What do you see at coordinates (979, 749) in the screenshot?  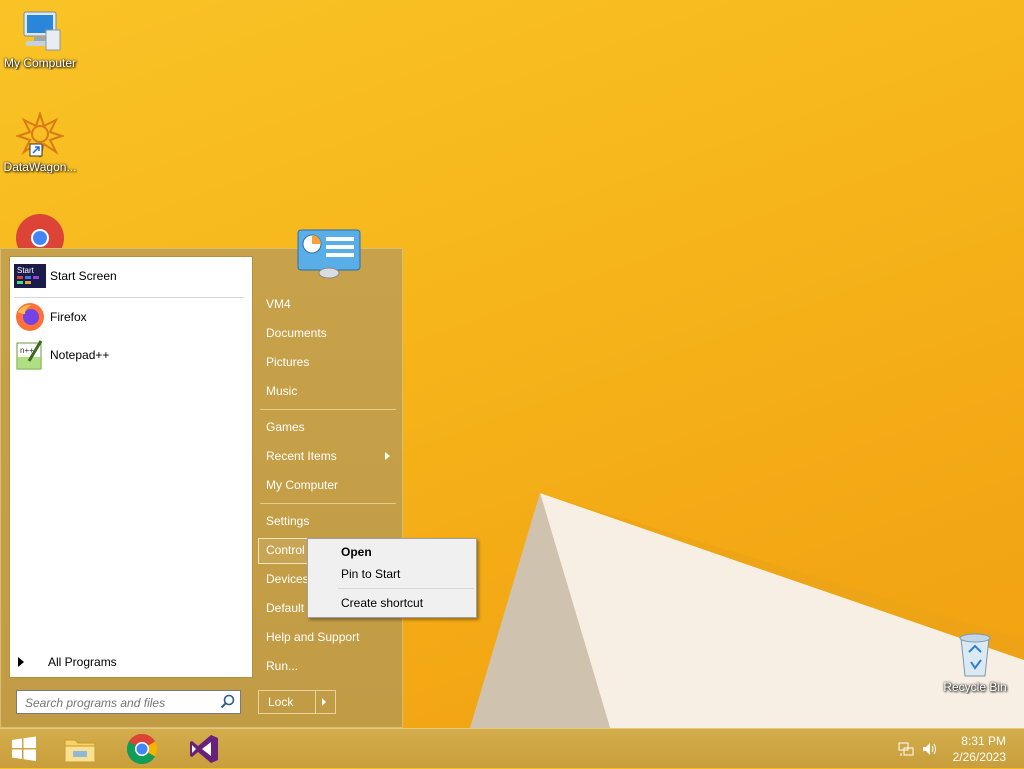 I see `taskbar-clock: 8:31 PM 2/26/2023` at bounding box center [979, 749].